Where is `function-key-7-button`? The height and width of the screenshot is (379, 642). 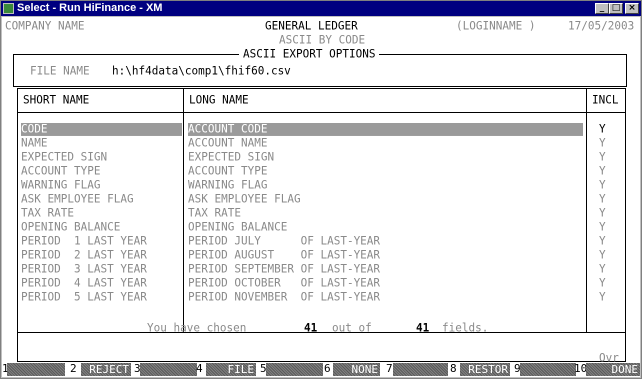 function-key-7-button is located at coordinates (420, 369).